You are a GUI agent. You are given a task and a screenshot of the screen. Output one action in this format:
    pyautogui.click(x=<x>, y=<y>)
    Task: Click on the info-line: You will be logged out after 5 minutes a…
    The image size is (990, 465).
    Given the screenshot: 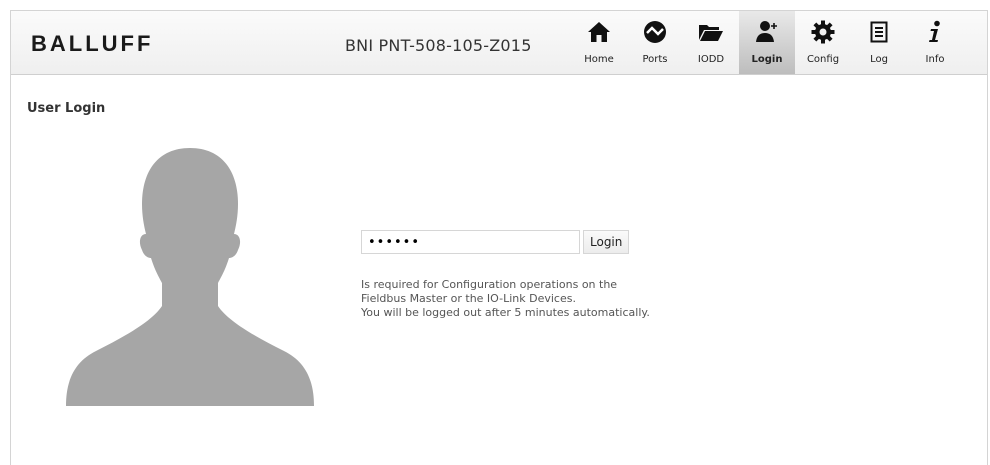 What is the action you would take?
    pyautogui.click(x=505, y=312)
    